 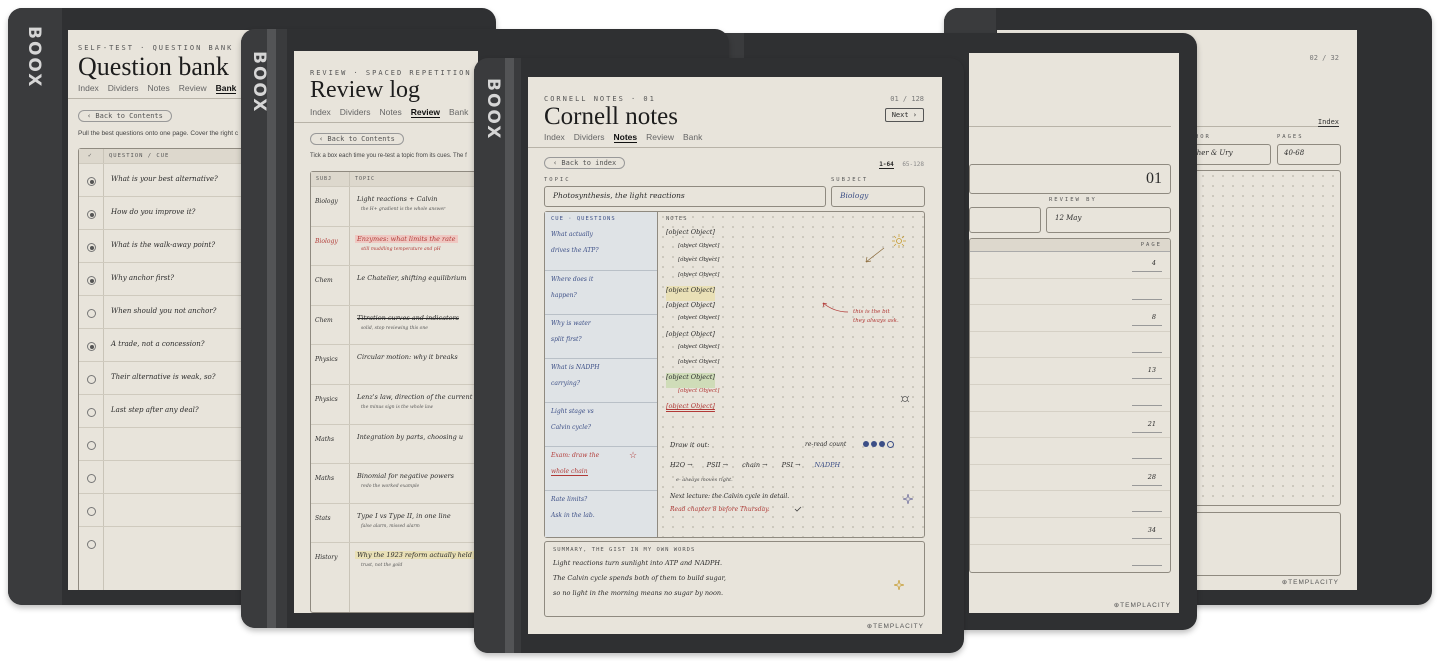 What do you see at coordinates (1070, 424) in the screenshot?
I see `table-row: 21` at bounding box center [1070, 424].